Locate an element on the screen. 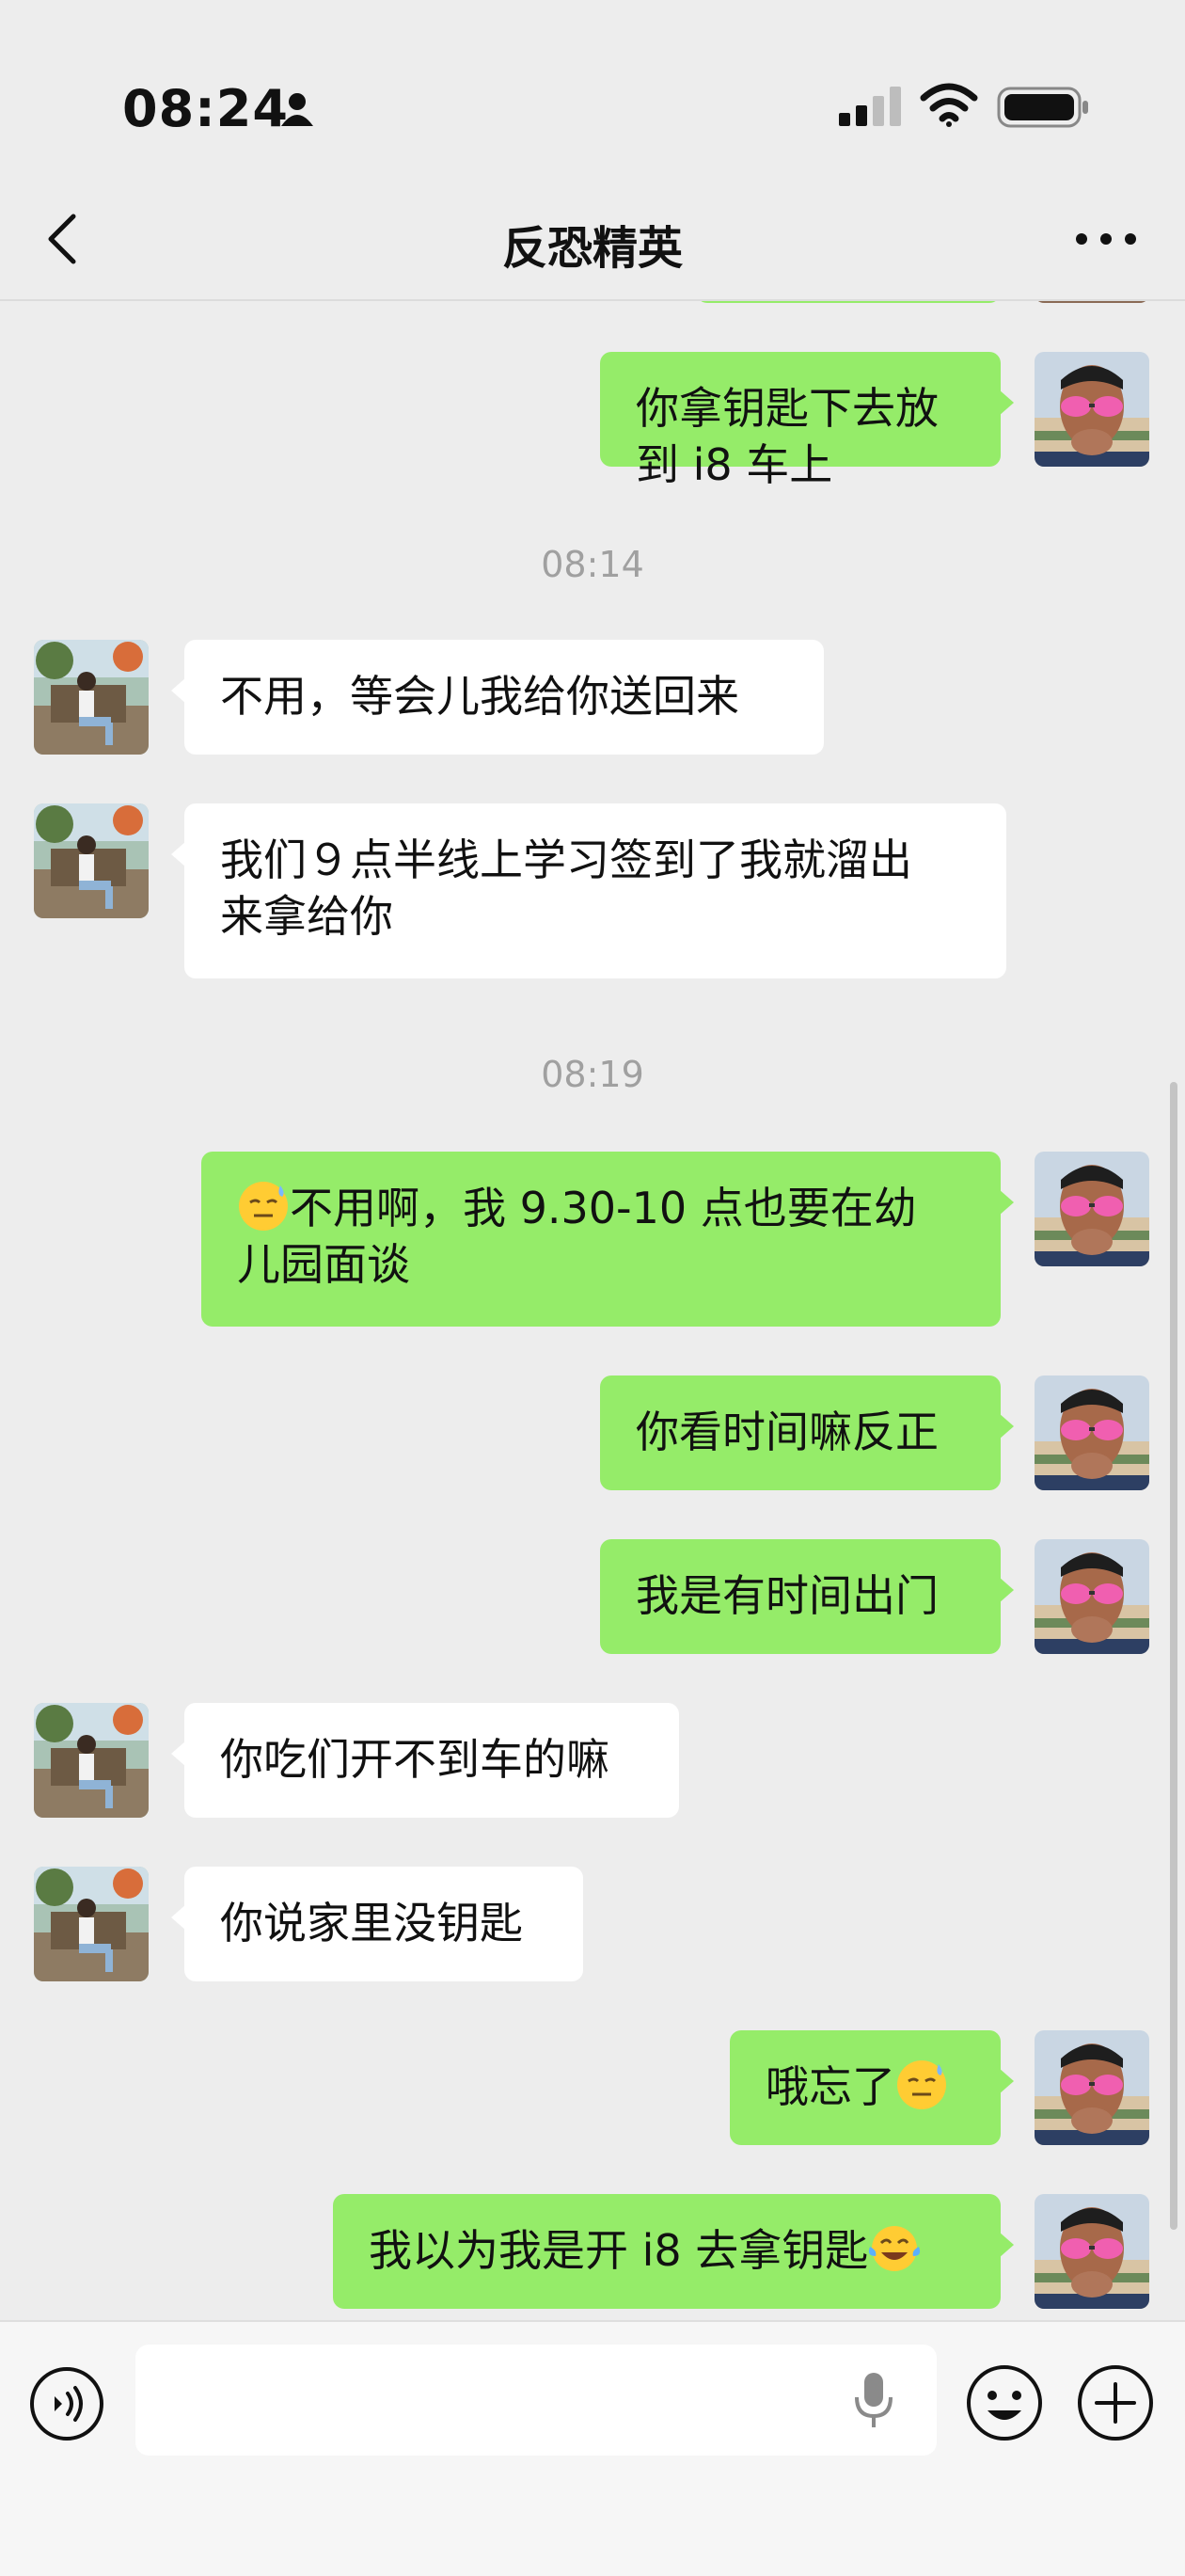 This screenshot has width=1185, height=2576. tears-of-joy-emoji-icon is located at coordinates (895, 2248).